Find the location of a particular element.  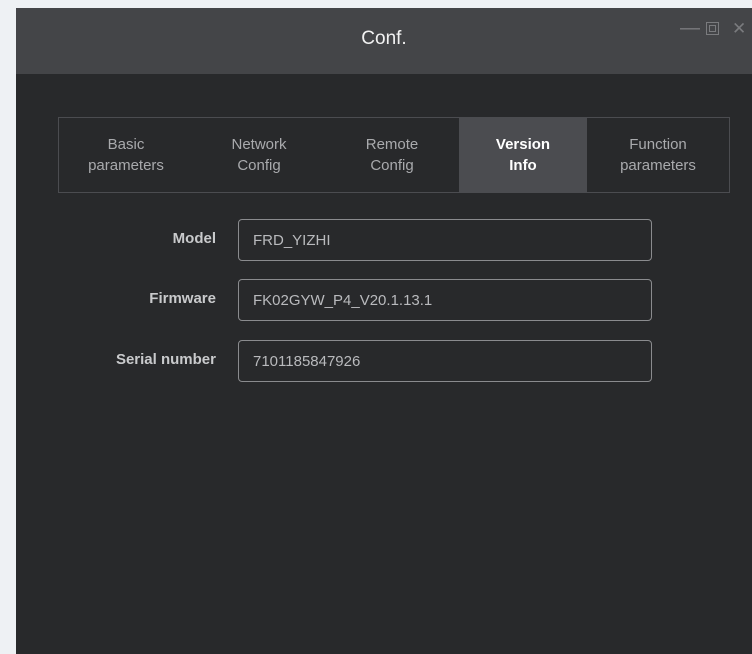

minimize-icon: — is located at coordinates (690, 28).